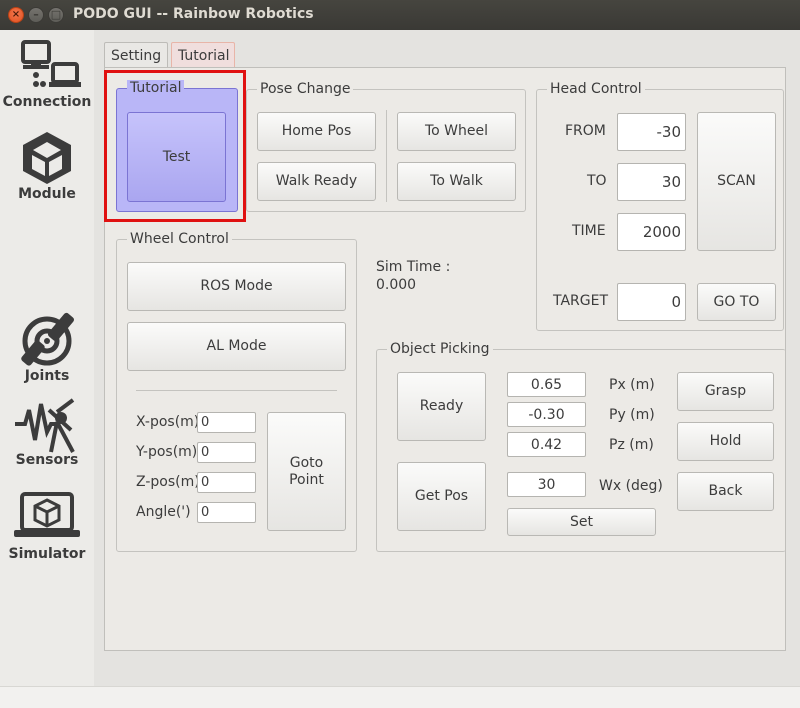 Image resolution: width=800 pixels, height=708 pixels. I want to click on angle-field: 0, so click(226, 512).